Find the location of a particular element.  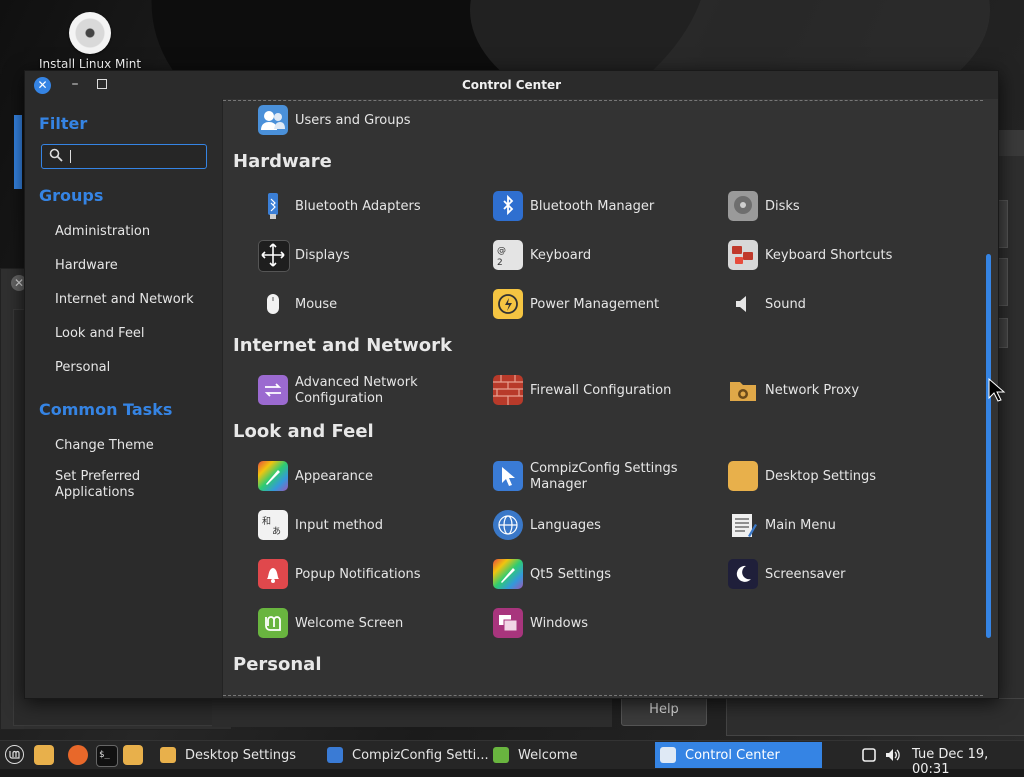

item-keyboard-shortcuts: Keyboard Shortcuts is located at coordinates (843, 256).